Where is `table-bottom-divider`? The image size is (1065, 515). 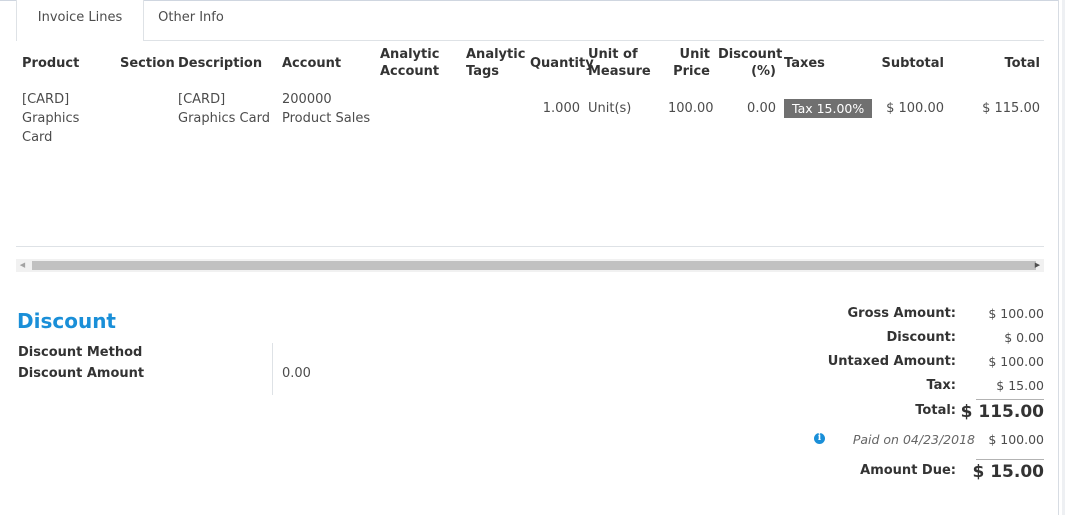
table-bottom-divider is located at coordinates (530, 246).